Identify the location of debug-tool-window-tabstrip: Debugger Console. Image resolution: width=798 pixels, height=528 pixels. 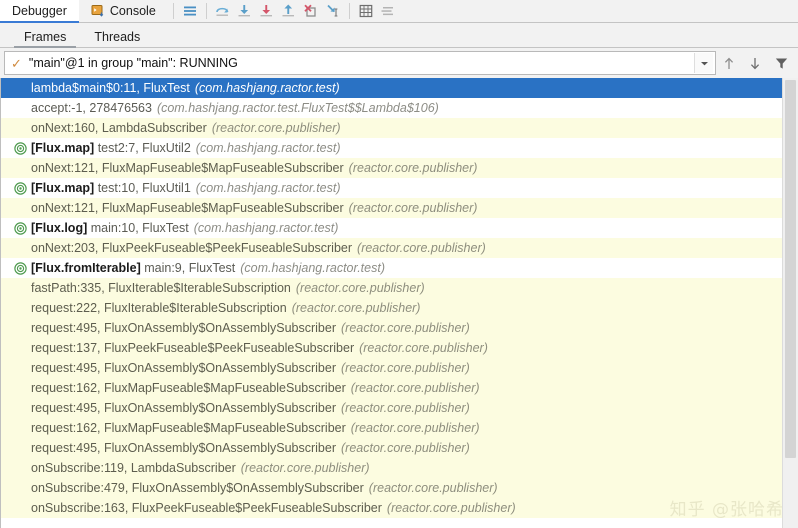
(399, 11).